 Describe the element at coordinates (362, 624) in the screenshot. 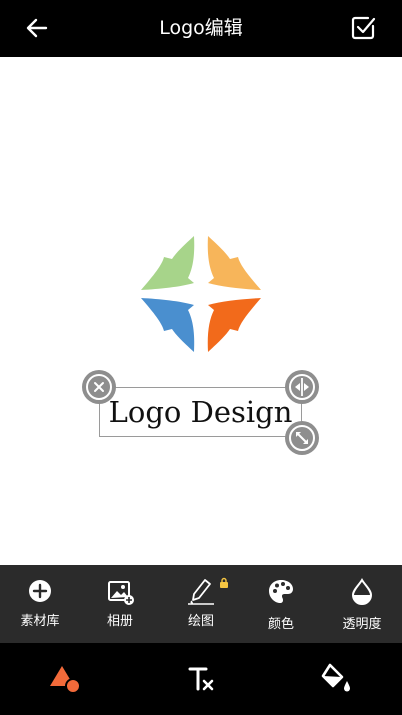

I see `tool-label: 透明度` at that location.